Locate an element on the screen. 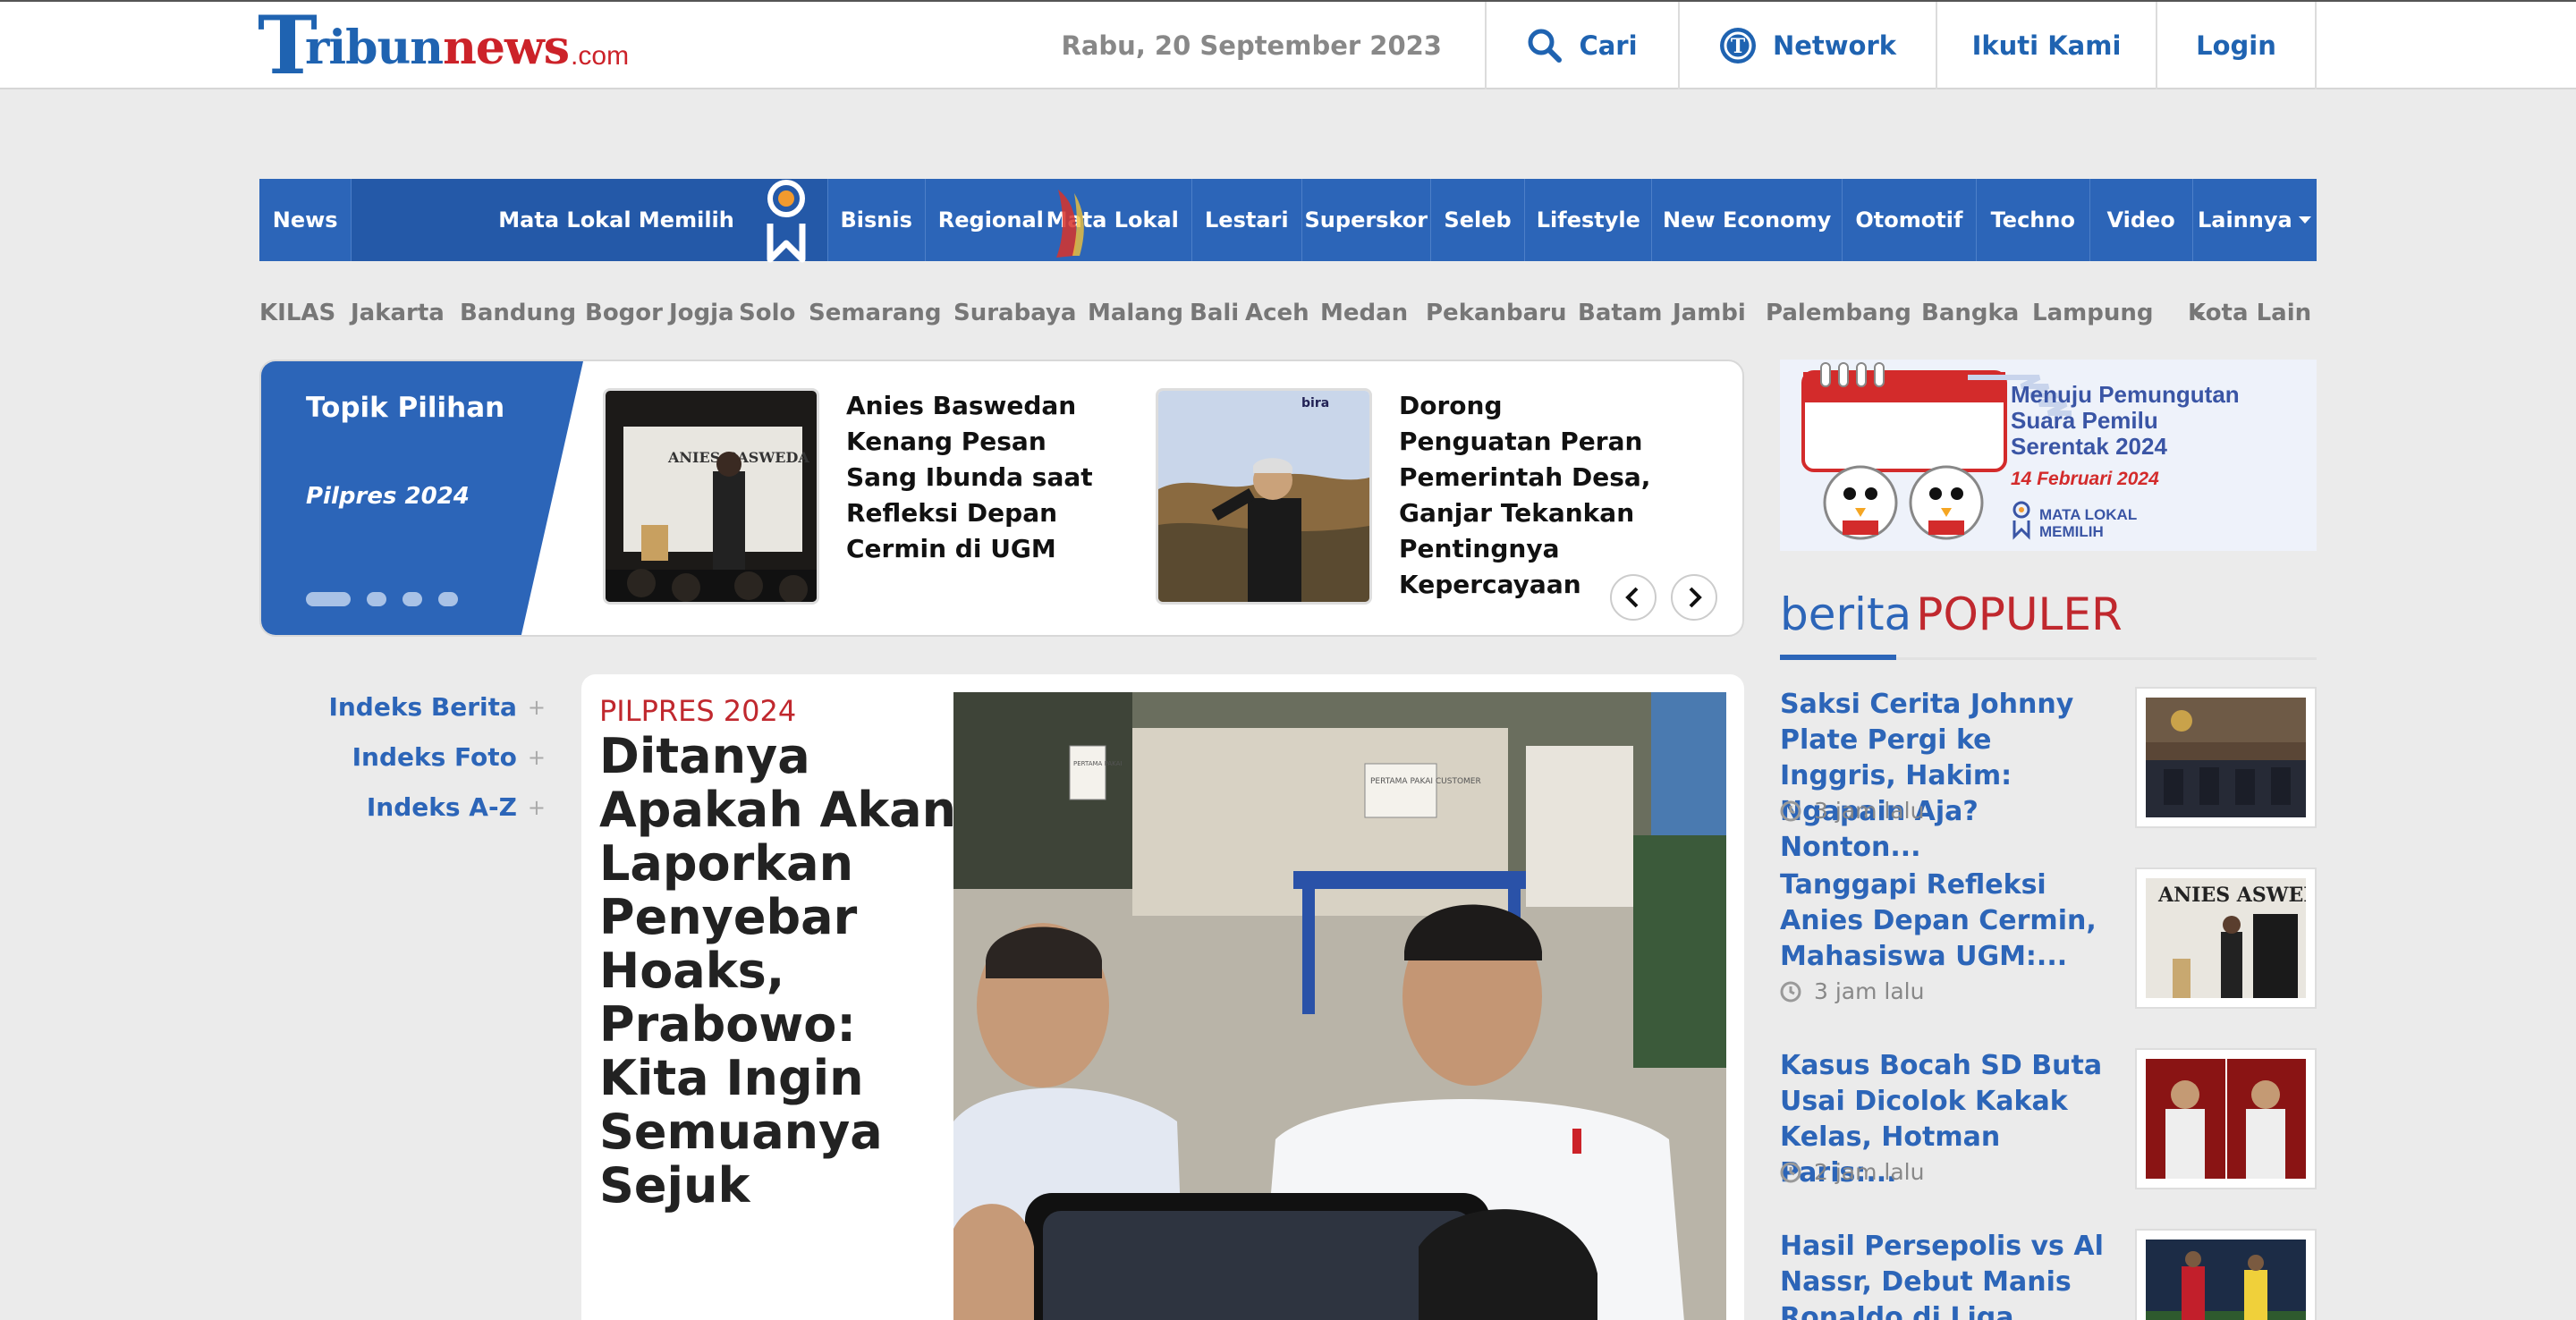  nav-bisnis: Bisnis is located at coordinates (877, 220).